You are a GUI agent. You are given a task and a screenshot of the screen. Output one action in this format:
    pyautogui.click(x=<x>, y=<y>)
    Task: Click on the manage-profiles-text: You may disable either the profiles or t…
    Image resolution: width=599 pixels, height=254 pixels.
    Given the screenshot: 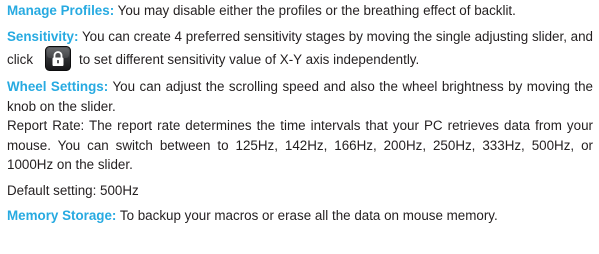 What is the action you would take?
    pyautogui.click(x=315, y=10)
    